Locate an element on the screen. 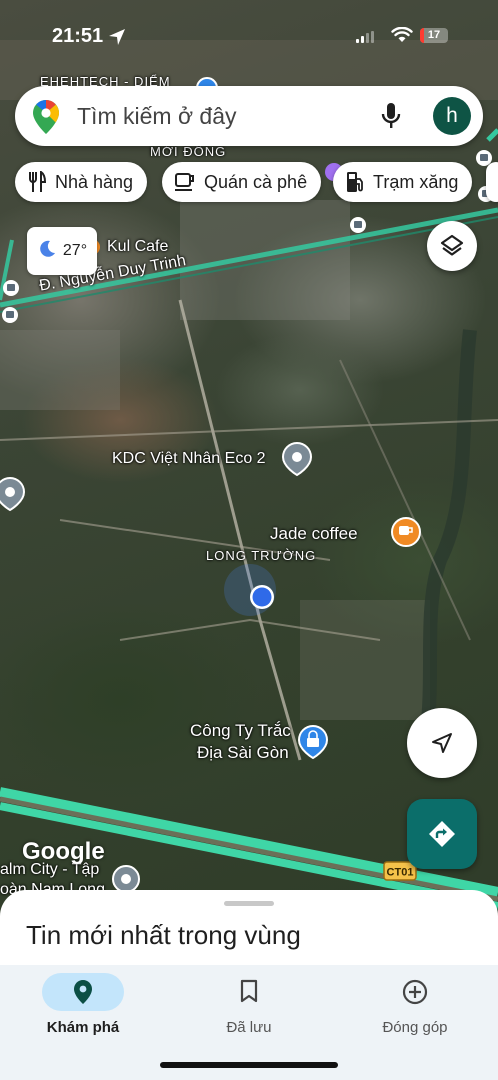 This screenshot has height=1080, width=498. location-services-icon is located at coordinates (117, 37).